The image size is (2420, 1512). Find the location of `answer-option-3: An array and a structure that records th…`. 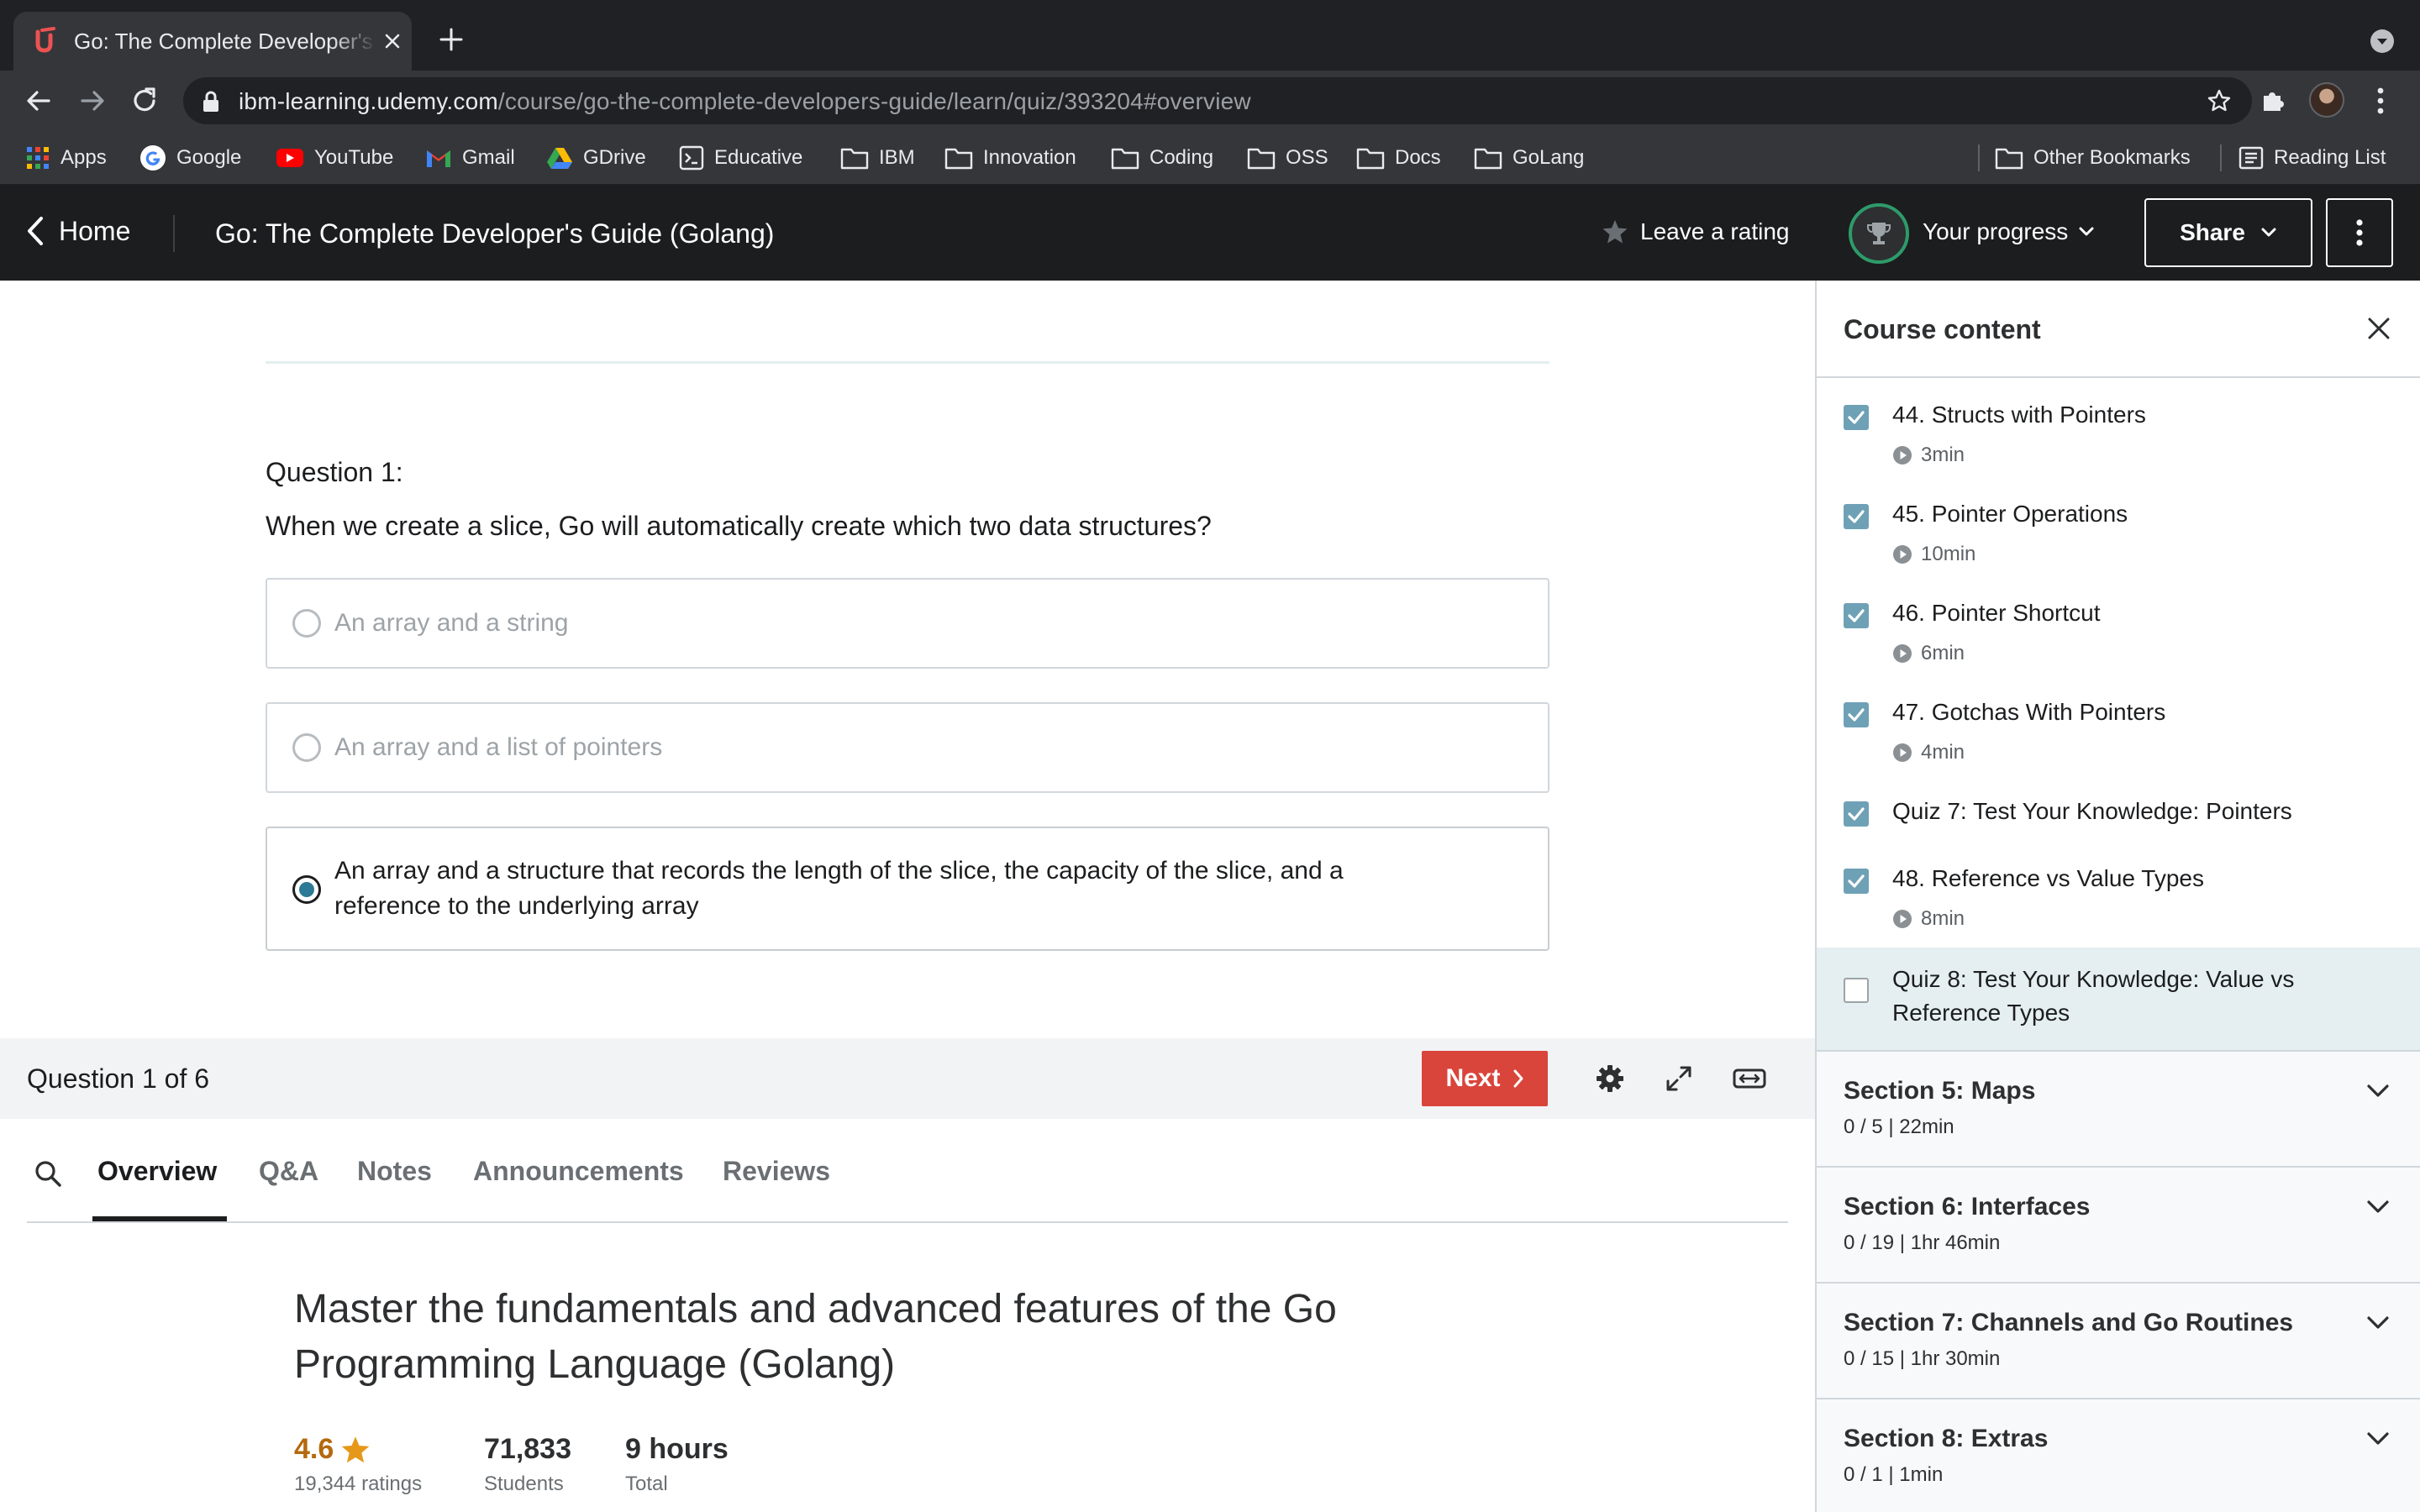

answer-option-3: An array and a structure that records th… is located at coordinates (907, 889).